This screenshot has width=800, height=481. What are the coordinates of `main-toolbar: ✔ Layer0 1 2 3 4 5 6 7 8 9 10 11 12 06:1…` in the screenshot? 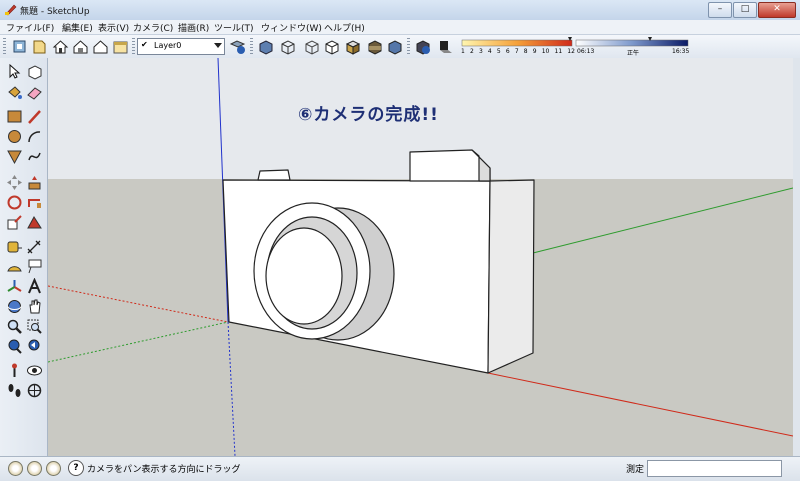 It's located at (400, 47).